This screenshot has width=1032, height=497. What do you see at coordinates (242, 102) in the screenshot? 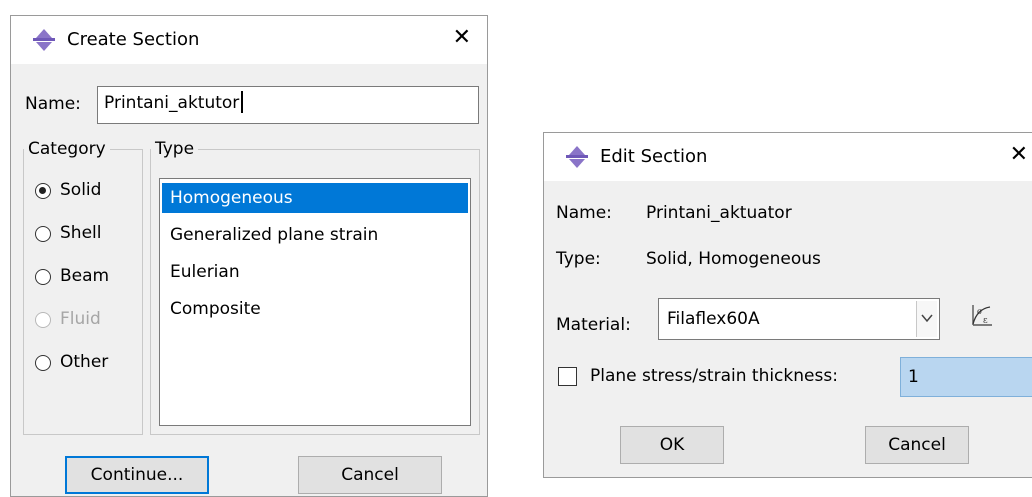
I see `text-caret` at bounding box center [242, 102].